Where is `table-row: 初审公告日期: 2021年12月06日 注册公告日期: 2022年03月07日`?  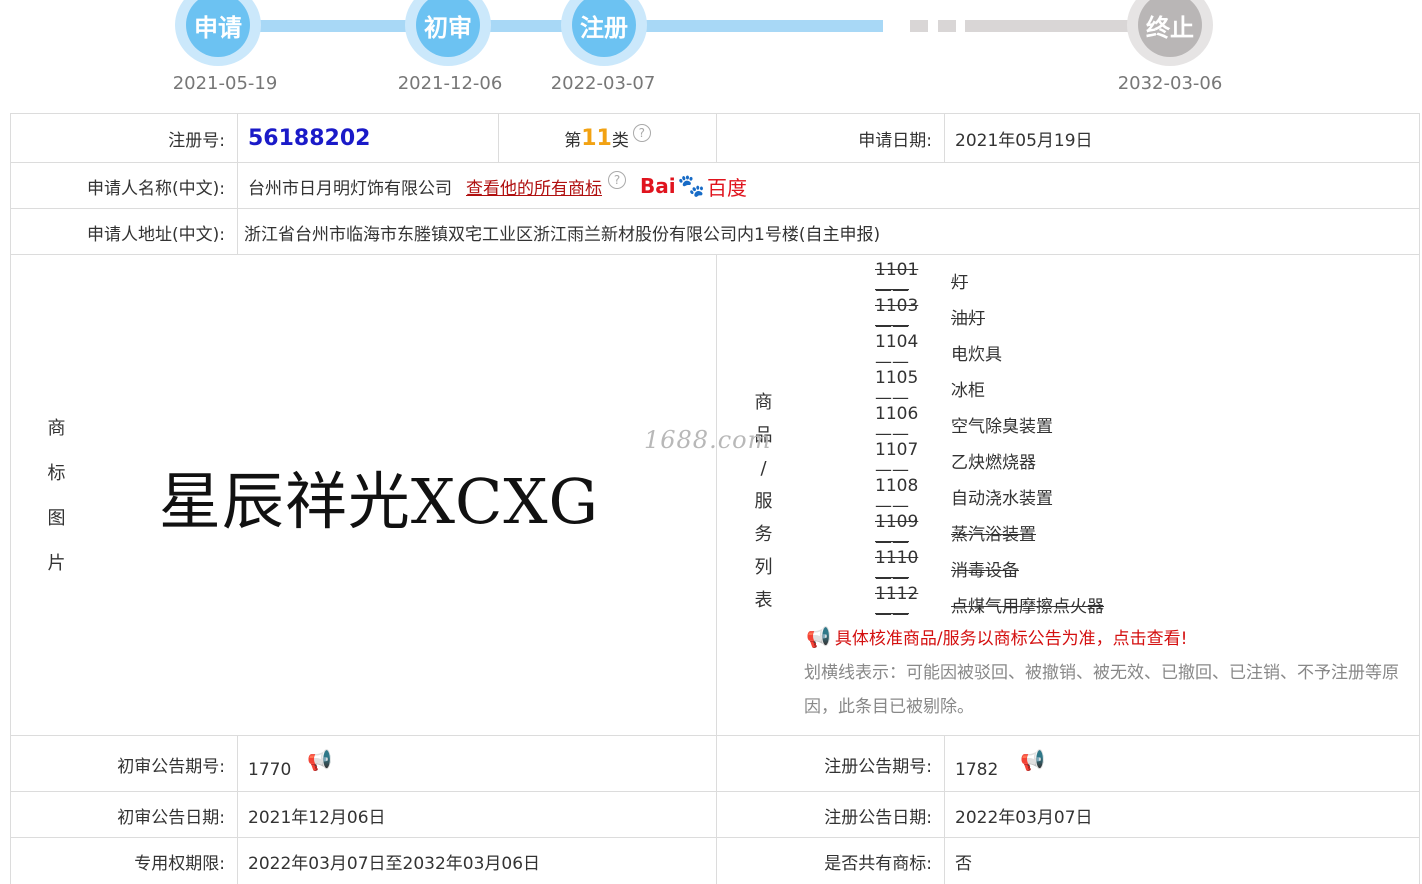 table-row: 初审公告日期: 2021年12月06日 注册公告日期: 2022年03月07日 is located at coordinates (715, 814).